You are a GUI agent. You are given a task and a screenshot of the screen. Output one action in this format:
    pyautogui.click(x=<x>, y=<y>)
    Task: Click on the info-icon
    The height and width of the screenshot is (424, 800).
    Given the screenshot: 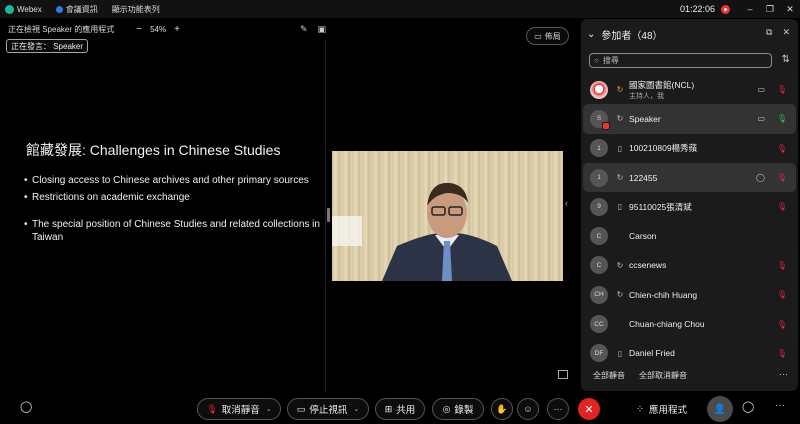 What is the action you would take?
    pyautogui.click(x=59, y=9)
    